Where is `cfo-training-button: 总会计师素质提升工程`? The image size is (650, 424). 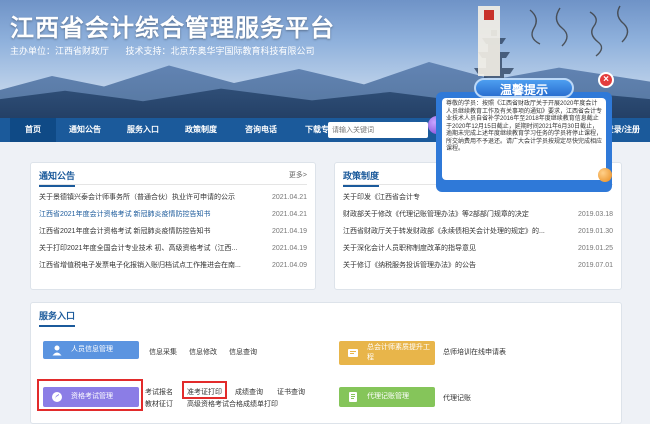 cfo-training-button: 总会计师素质提升工程 is located at coordinates (387, 353).